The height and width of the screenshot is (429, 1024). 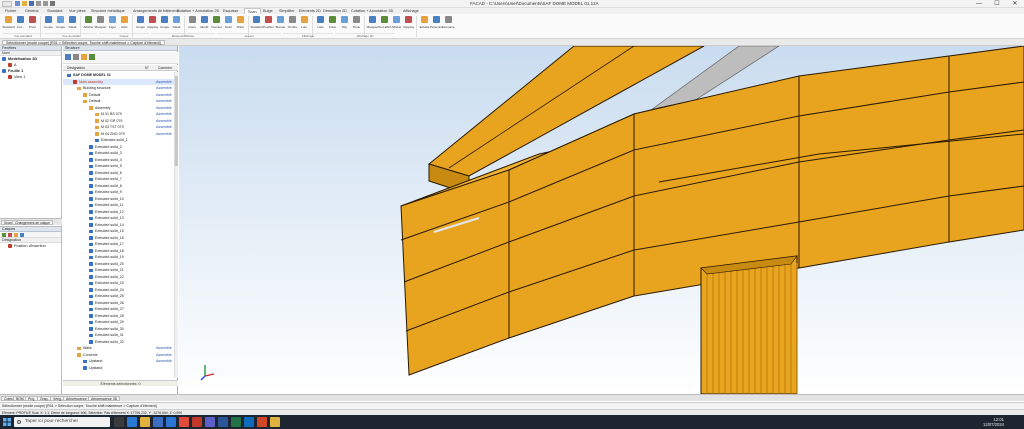 I want to click on add-layer-icon, so click(x=4, y=235).